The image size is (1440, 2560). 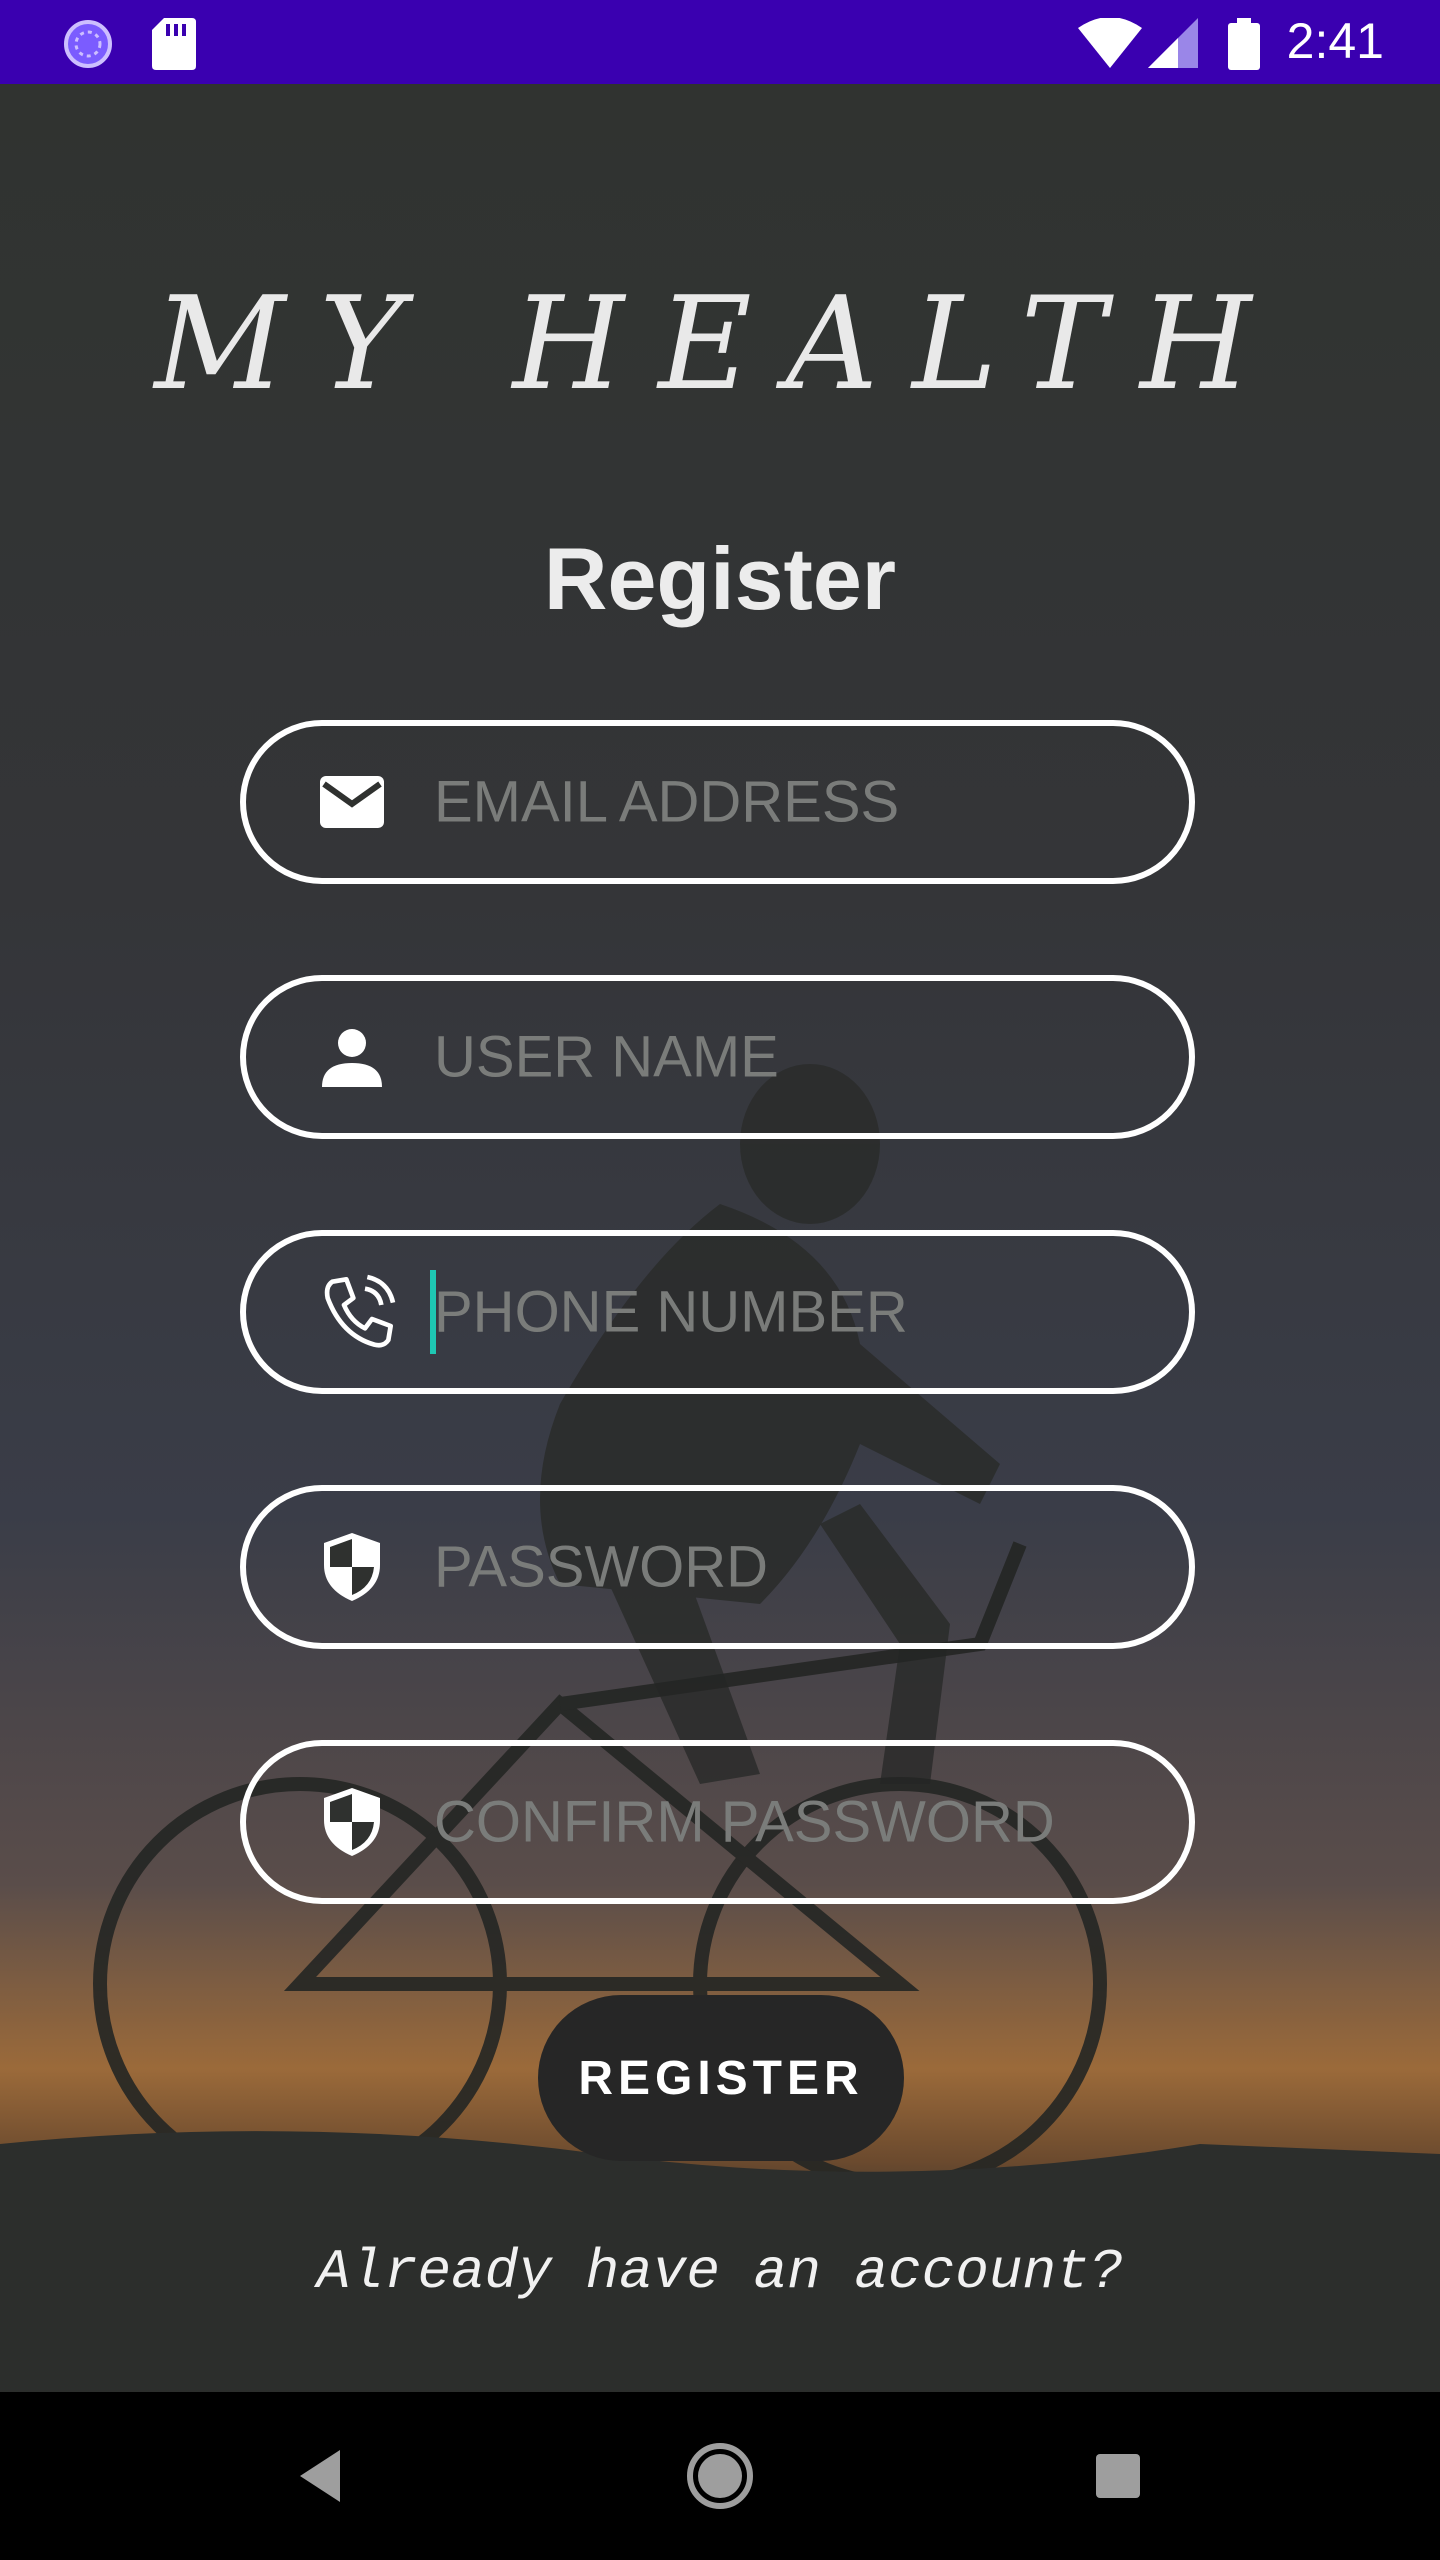 What do you see at coordinates (1244, 44) in the screenshot?
I see `battery-icon` at bounding box center [1244, 44].